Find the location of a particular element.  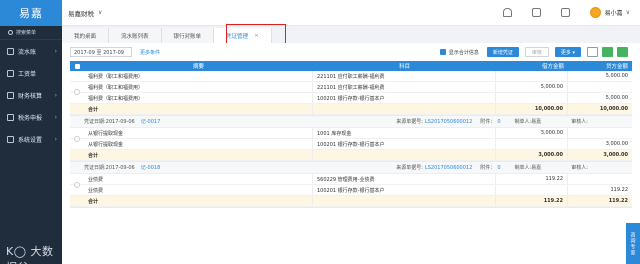

select-all-checkbox is located at coordinates (77, 66).